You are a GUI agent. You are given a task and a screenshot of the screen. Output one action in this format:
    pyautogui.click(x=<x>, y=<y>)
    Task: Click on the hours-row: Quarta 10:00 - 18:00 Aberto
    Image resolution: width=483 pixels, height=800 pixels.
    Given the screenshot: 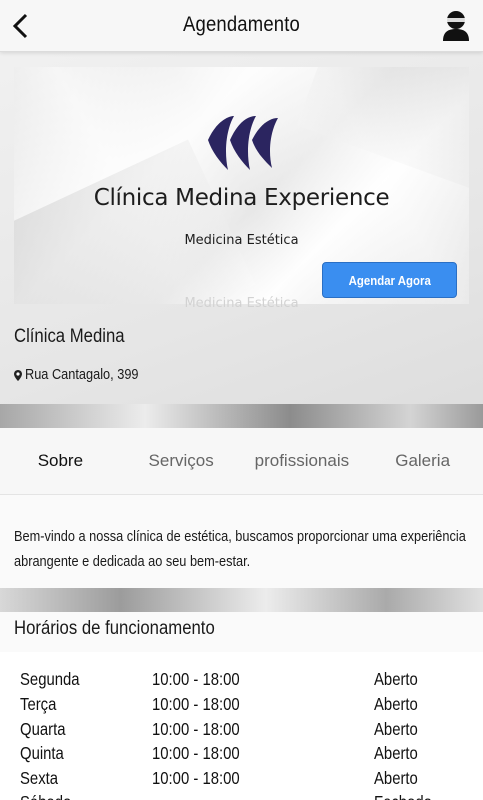 What is the action you would take?
    pyautogui.click(x=240, y=731)
    